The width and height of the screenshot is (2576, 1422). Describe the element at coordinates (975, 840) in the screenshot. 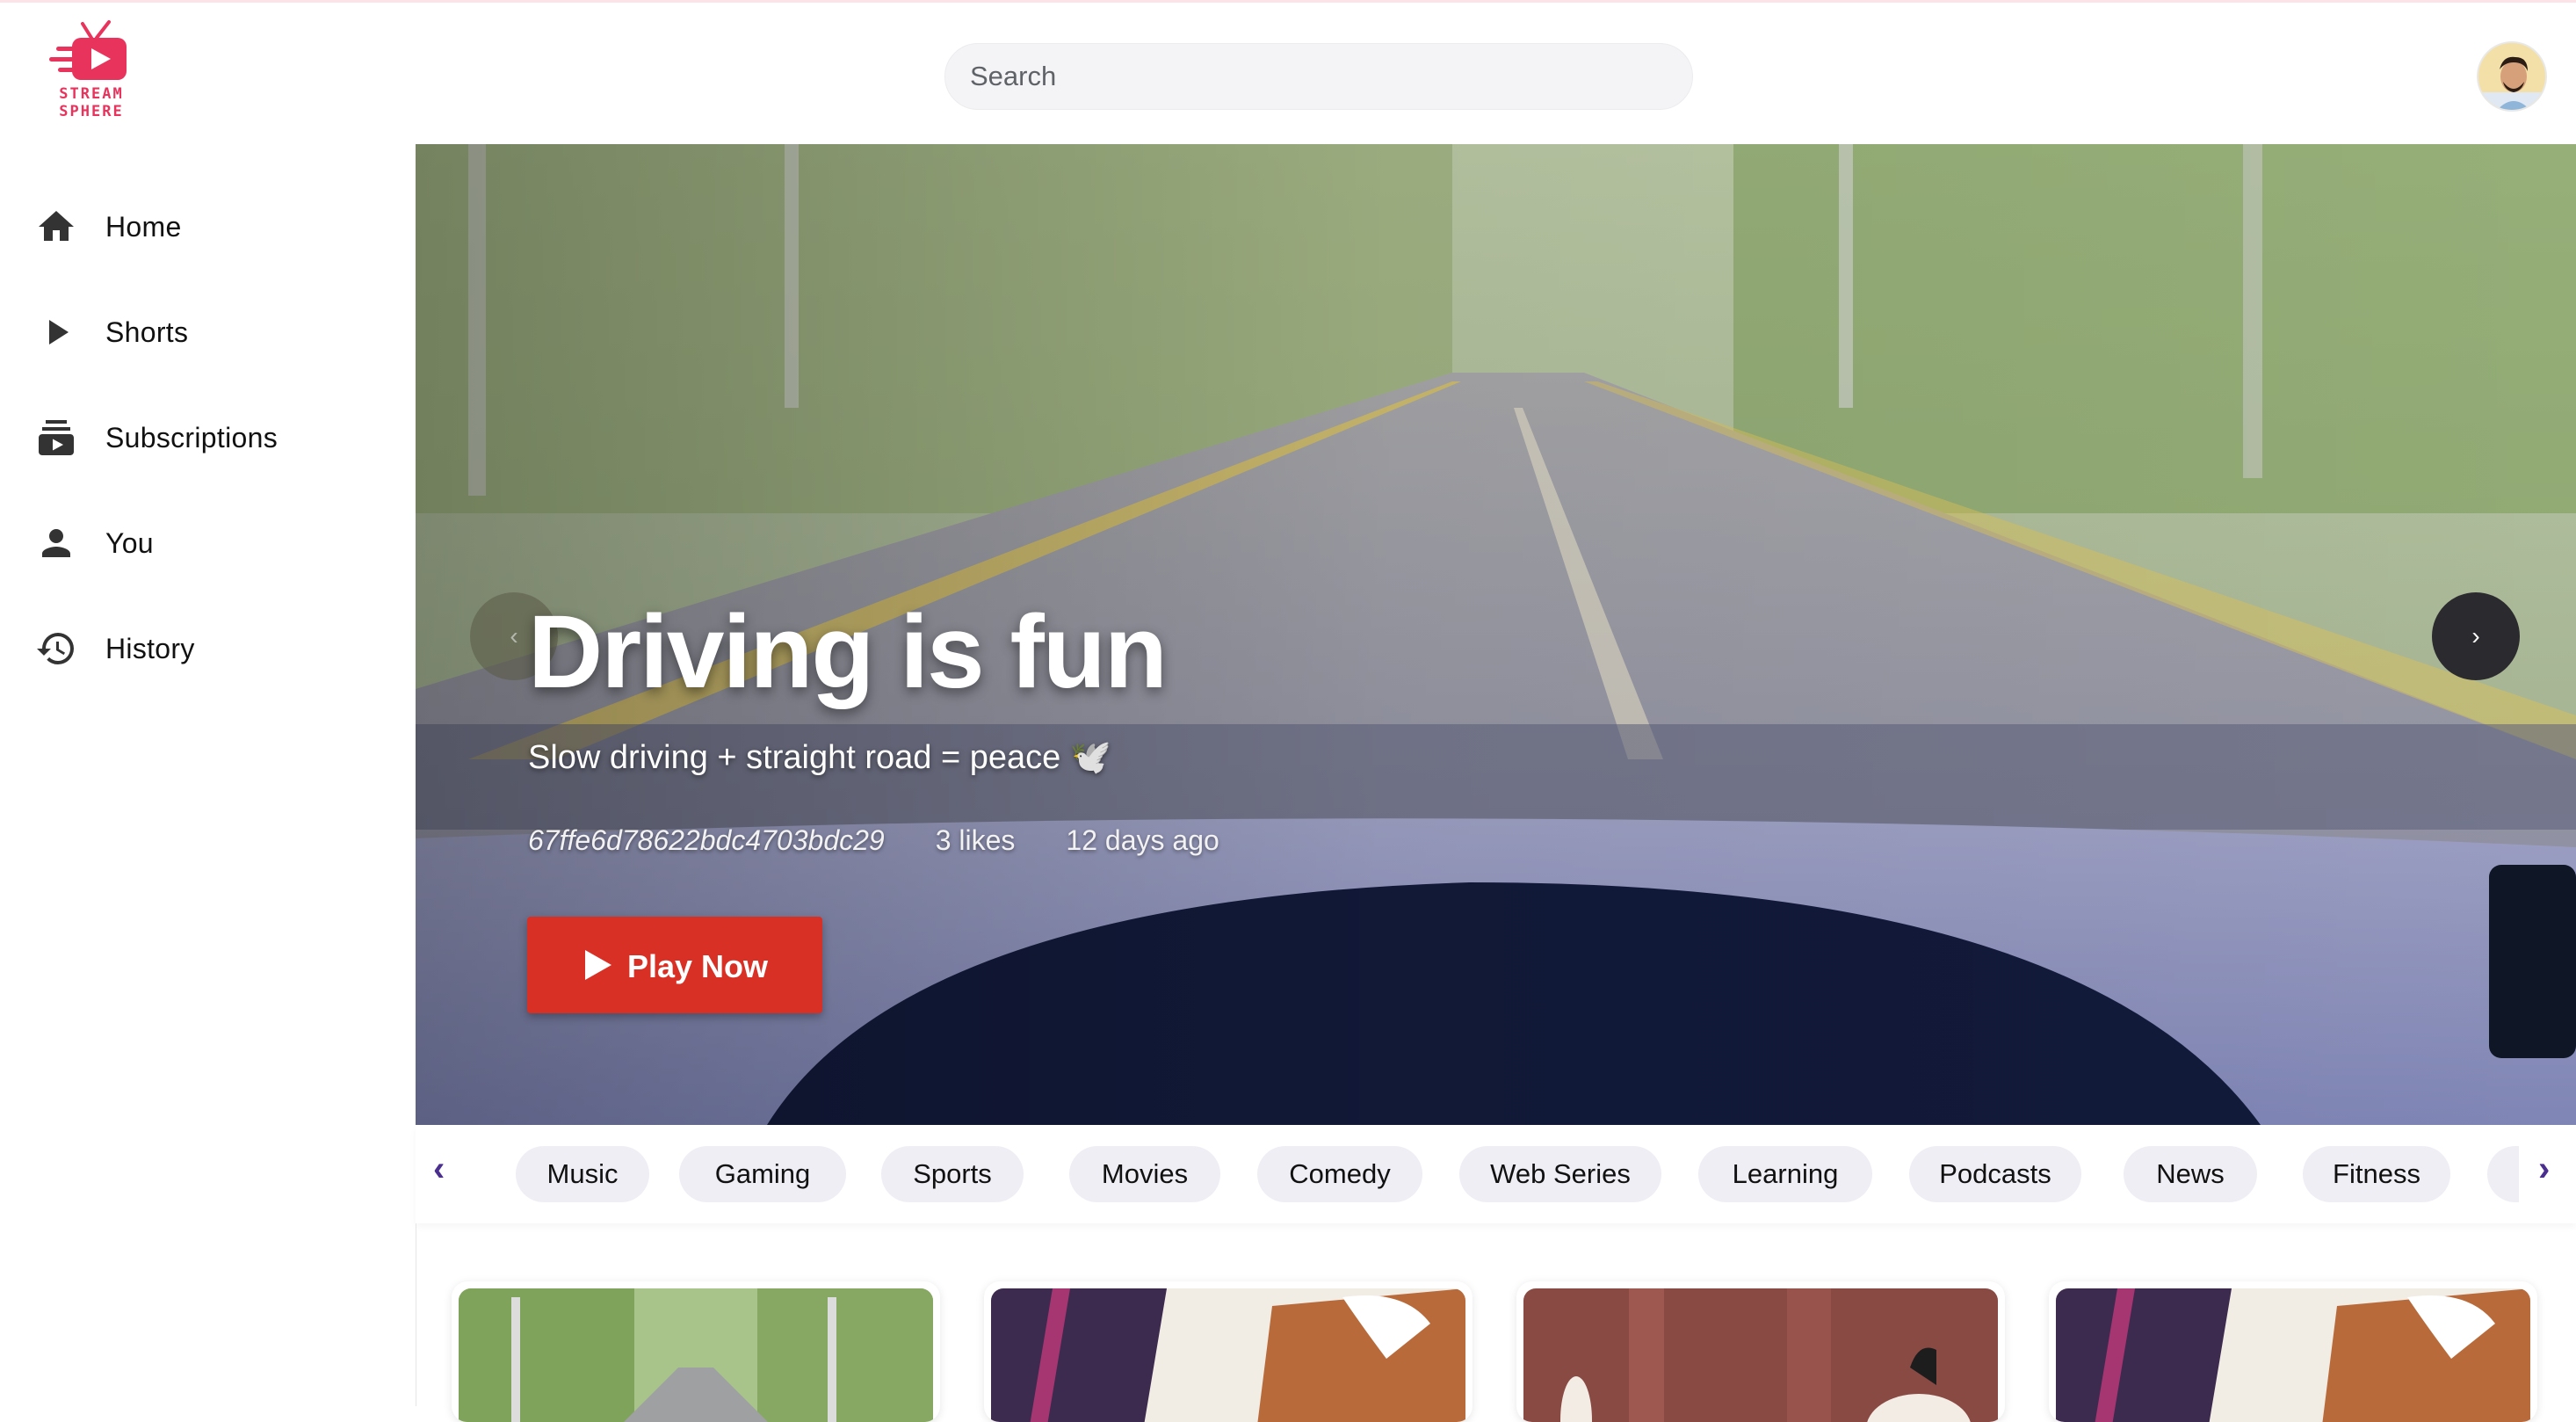

I see `hero-likes: 3 likes` at that location.